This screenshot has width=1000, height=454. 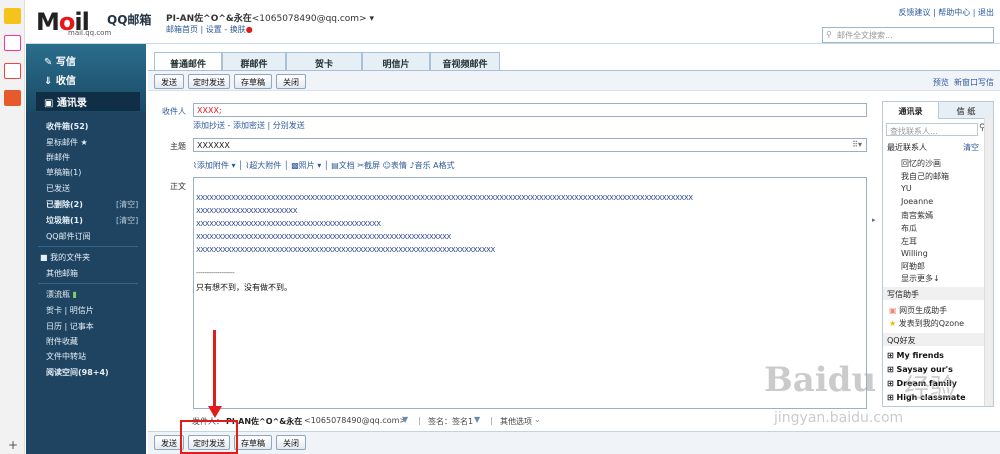 What do you see at coordinates (913, 266) in the screenshot?
I see `recent-contact: 阿勒郎` at bounding box center [913, 266].